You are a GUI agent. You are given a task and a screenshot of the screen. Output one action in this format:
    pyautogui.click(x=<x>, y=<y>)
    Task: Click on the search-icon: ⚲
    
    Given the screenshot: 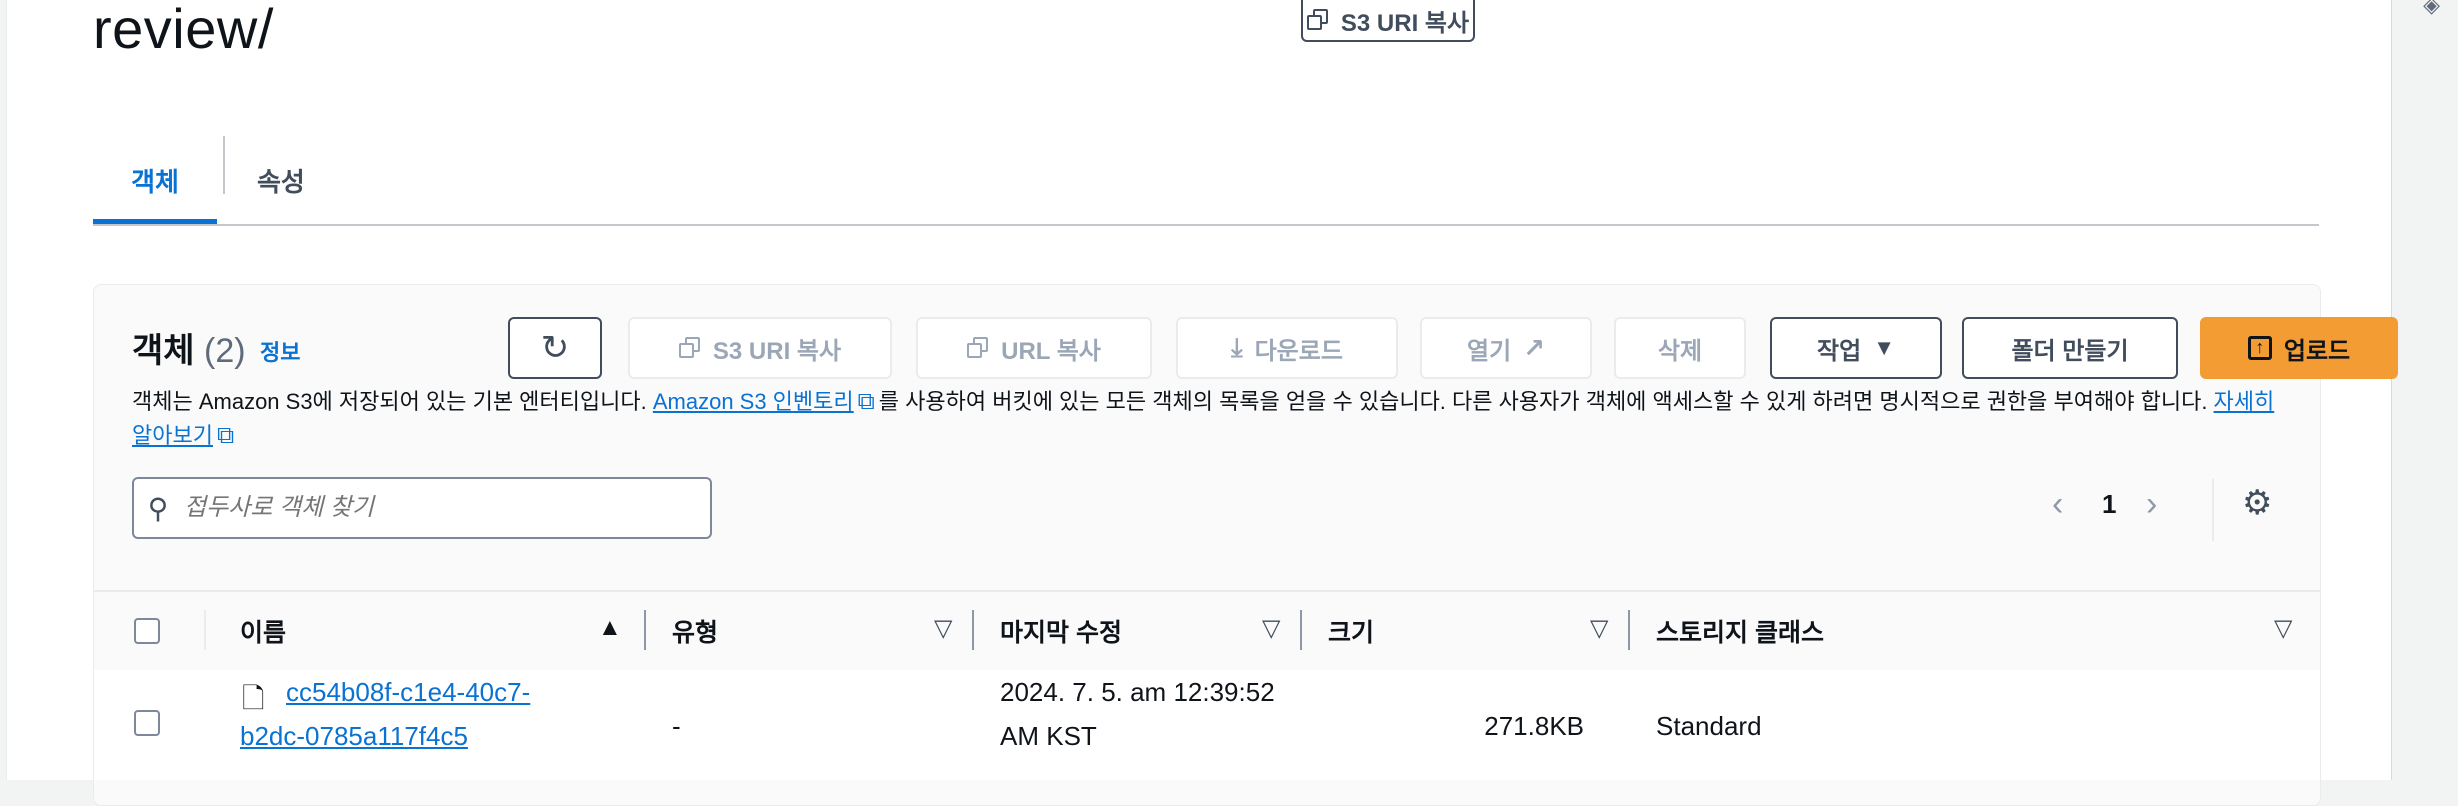 What is the action you would take?
    pyautogui.click(x=158, y=508)
    